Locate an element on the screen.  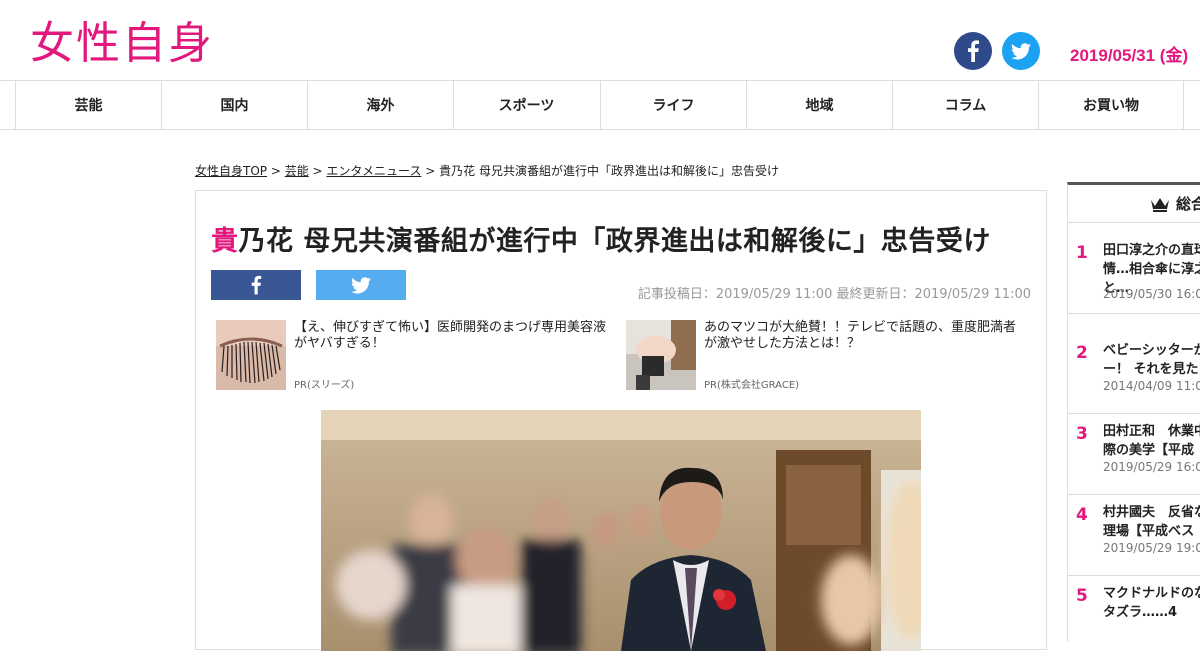
ranking-item: 4 村井國夫 反省な倫理場【平成ベス 2019/05/29 19:00 is located at coordinates (1134, 535).